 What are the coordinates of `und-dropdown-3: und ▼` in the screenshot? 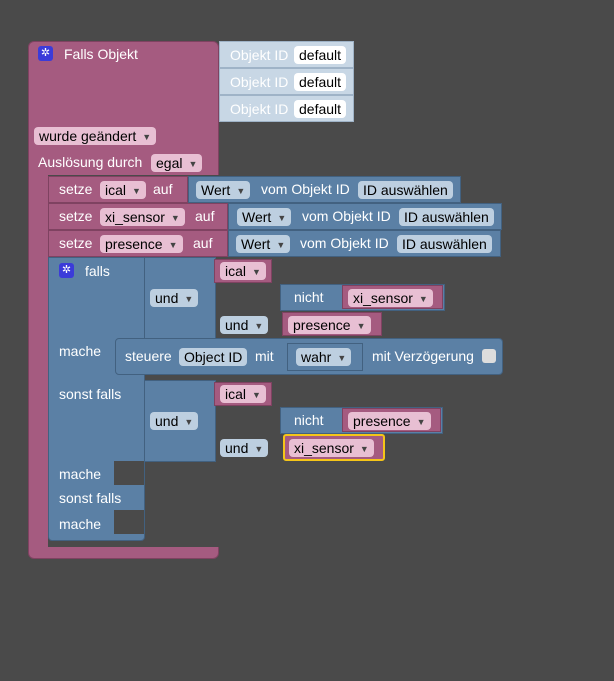 It's located at (174, 421).